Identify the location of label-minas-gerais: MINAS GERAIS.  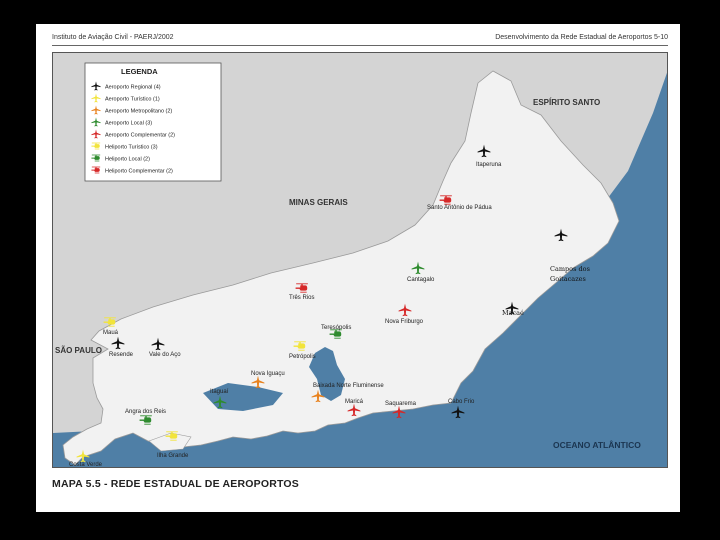
(318, 202).